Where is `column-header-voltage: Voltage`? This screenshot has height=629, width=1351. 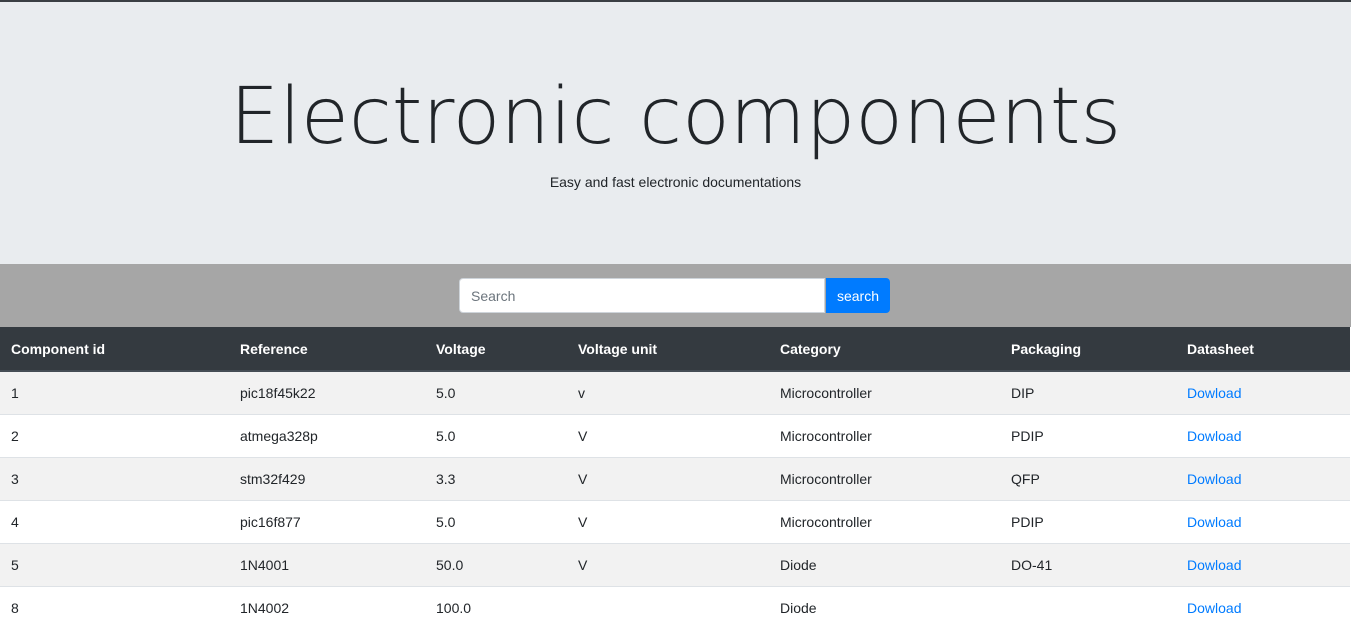
column-header-voltage: Voltage is located at coordinates (496, 349).